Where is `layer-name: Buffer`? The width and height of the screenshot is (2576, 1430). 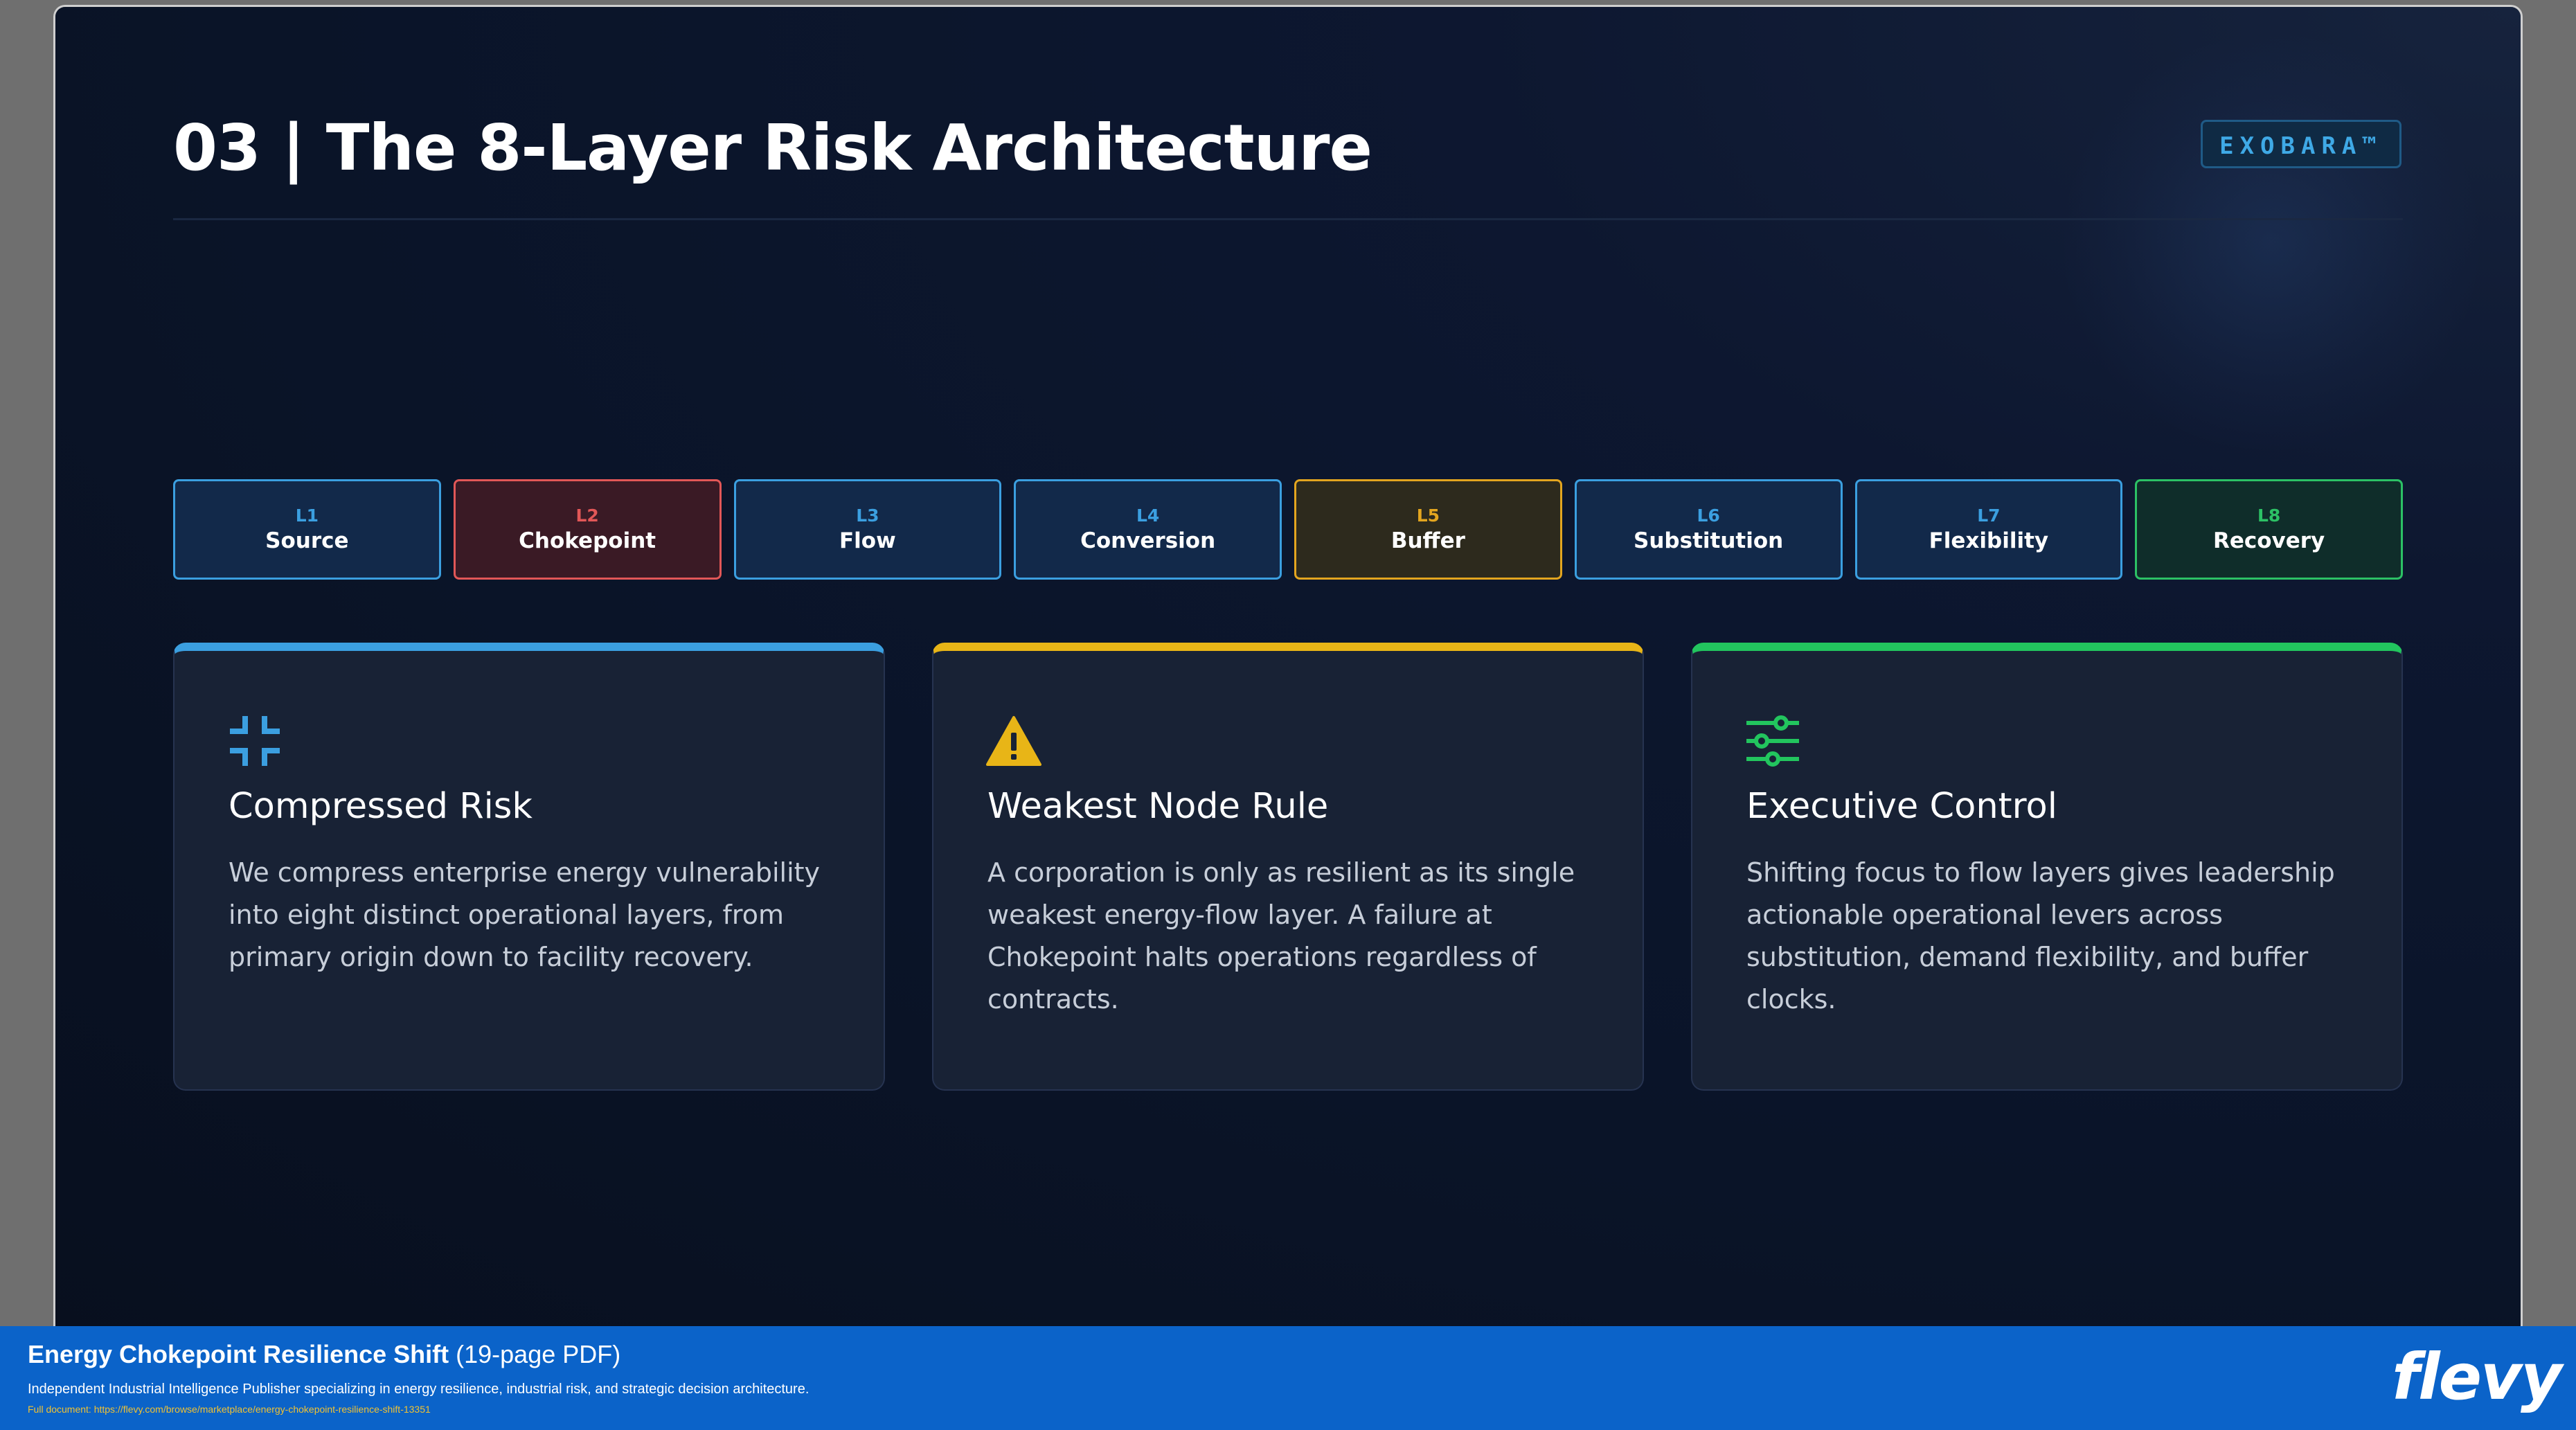 layer-name: Buffer is located at coordinates (1428, 540).